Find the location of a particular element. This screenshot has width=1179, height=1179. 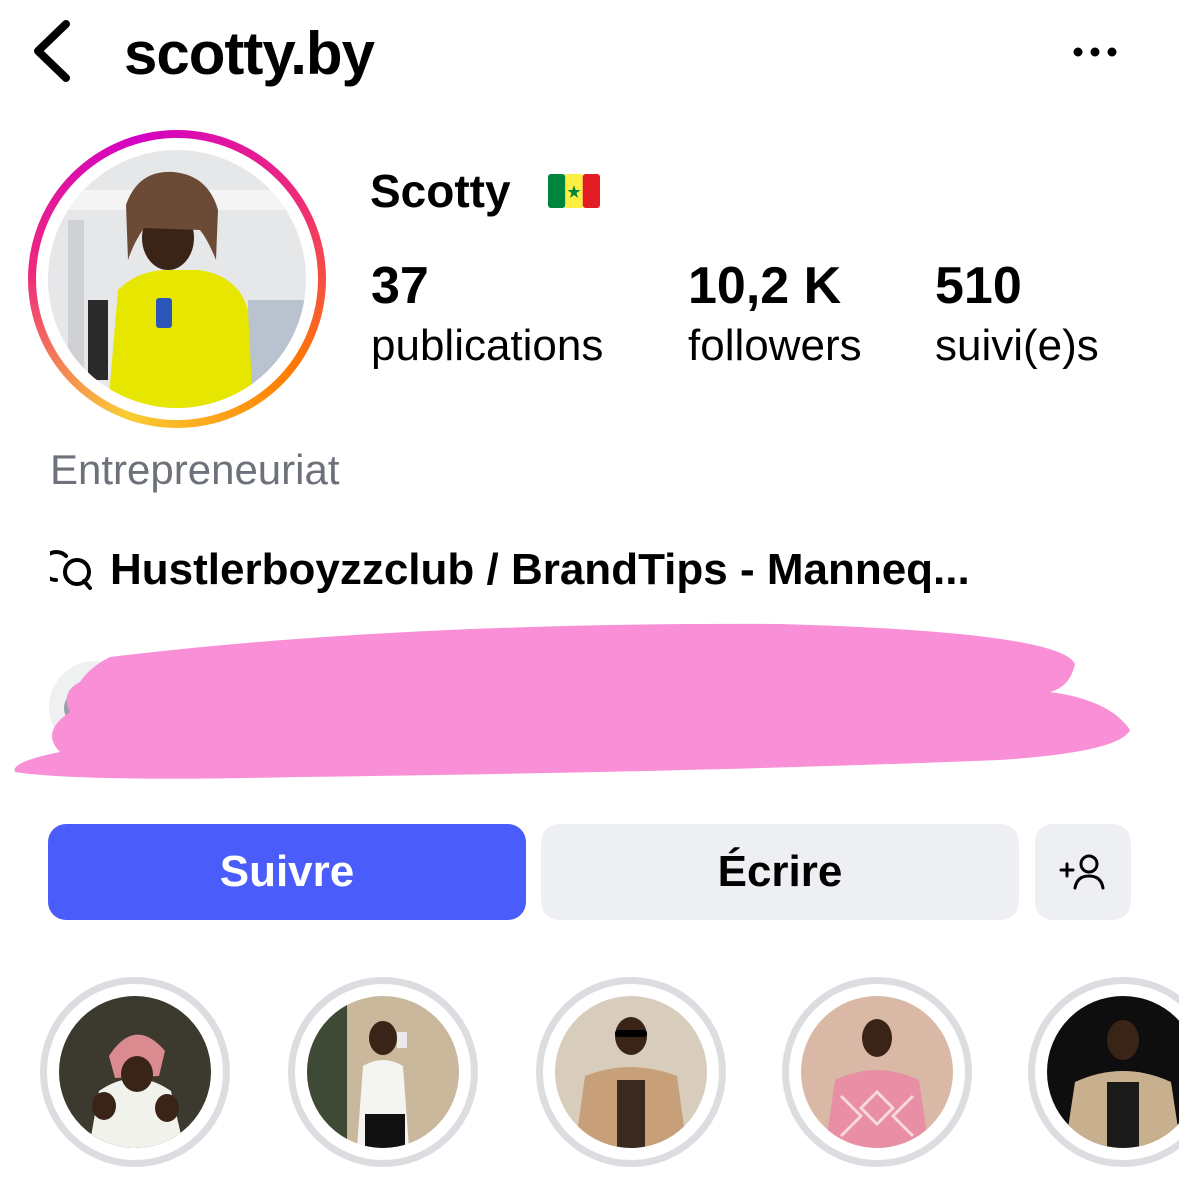

suggest-users-button is located at coordinates (1083, 872).